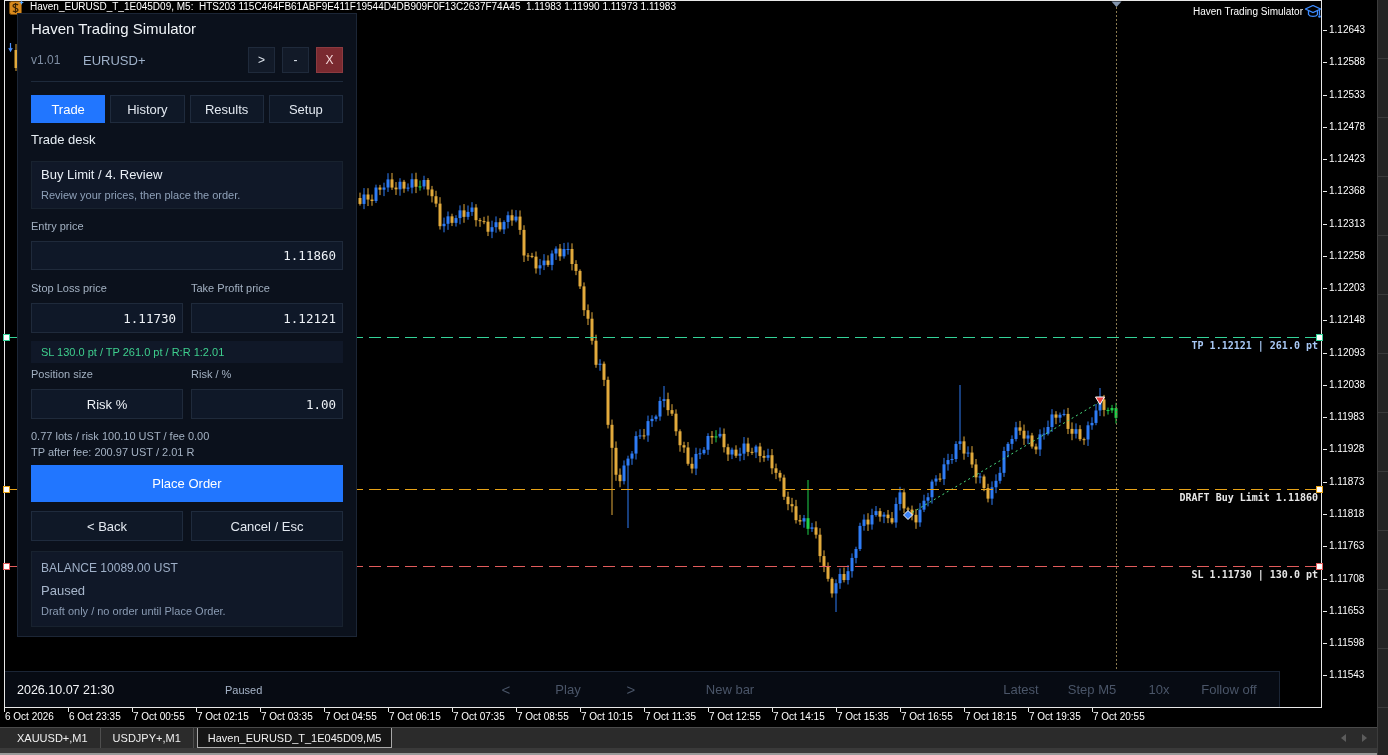 The image size is (1388, 755). I want to click on step-title: Buy Limit / 4. Review, so click(102, 175).